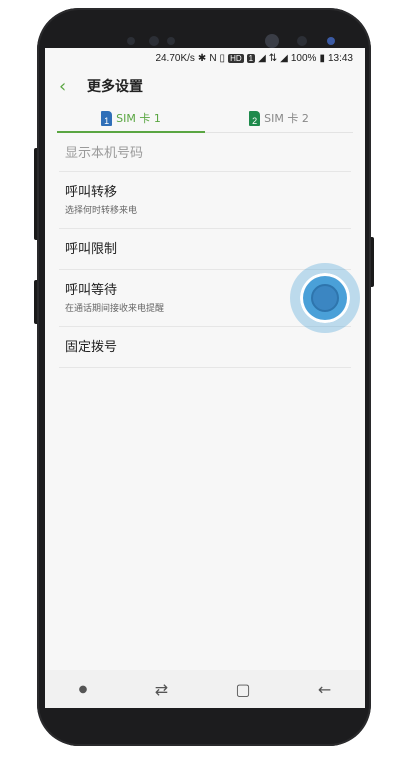 This screenshot has width=400, height=760. Describe the element at coordinates (236, 58) in the screenshot. I see `hd-badge: HD` at that location.